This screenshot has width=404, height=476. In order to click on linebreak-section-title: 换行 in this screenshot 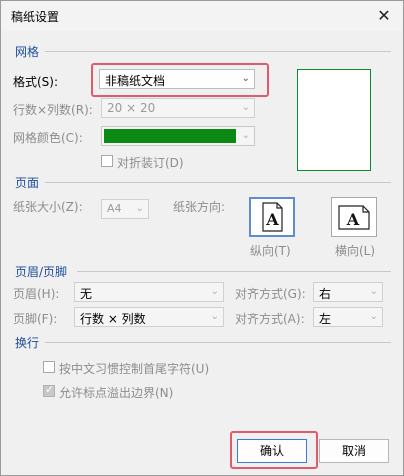, I will do `click(27, 343)`.